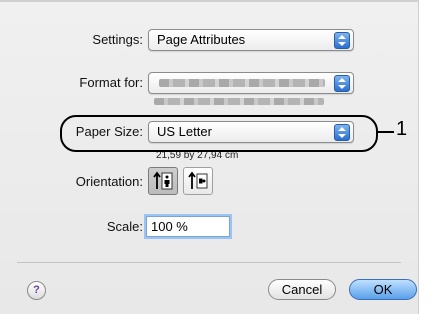  I want to click on landscape-icon, so click(198, 180).